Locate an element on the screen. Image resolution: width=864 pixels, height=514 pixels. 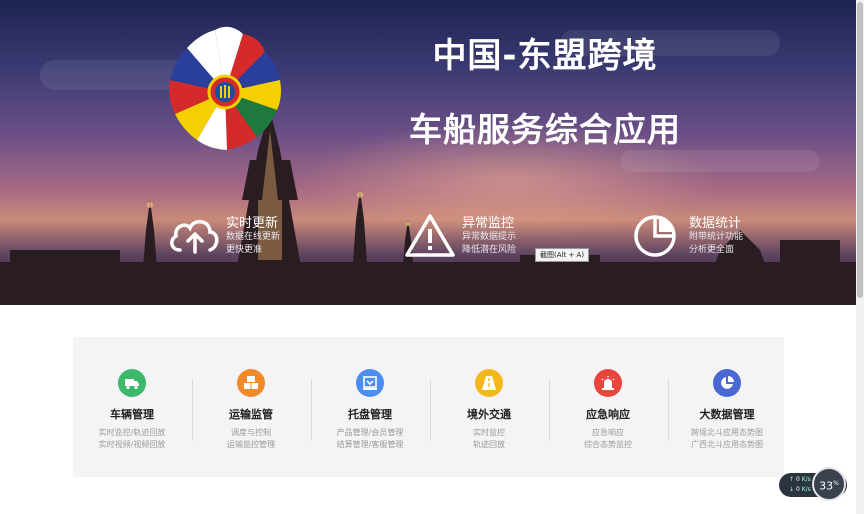
module-title: 车辆管理 is located at coordinates (132, 414).